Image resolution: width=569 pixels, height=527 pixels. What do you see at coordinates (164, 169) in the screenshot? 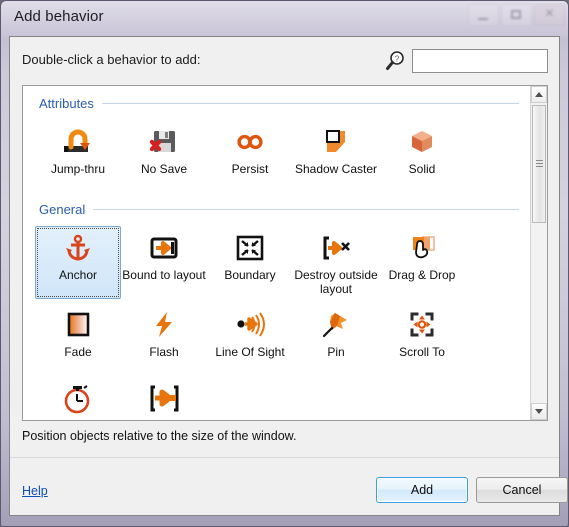
I see `behavior-item-label: No Save` at bounding box center [164, 169].